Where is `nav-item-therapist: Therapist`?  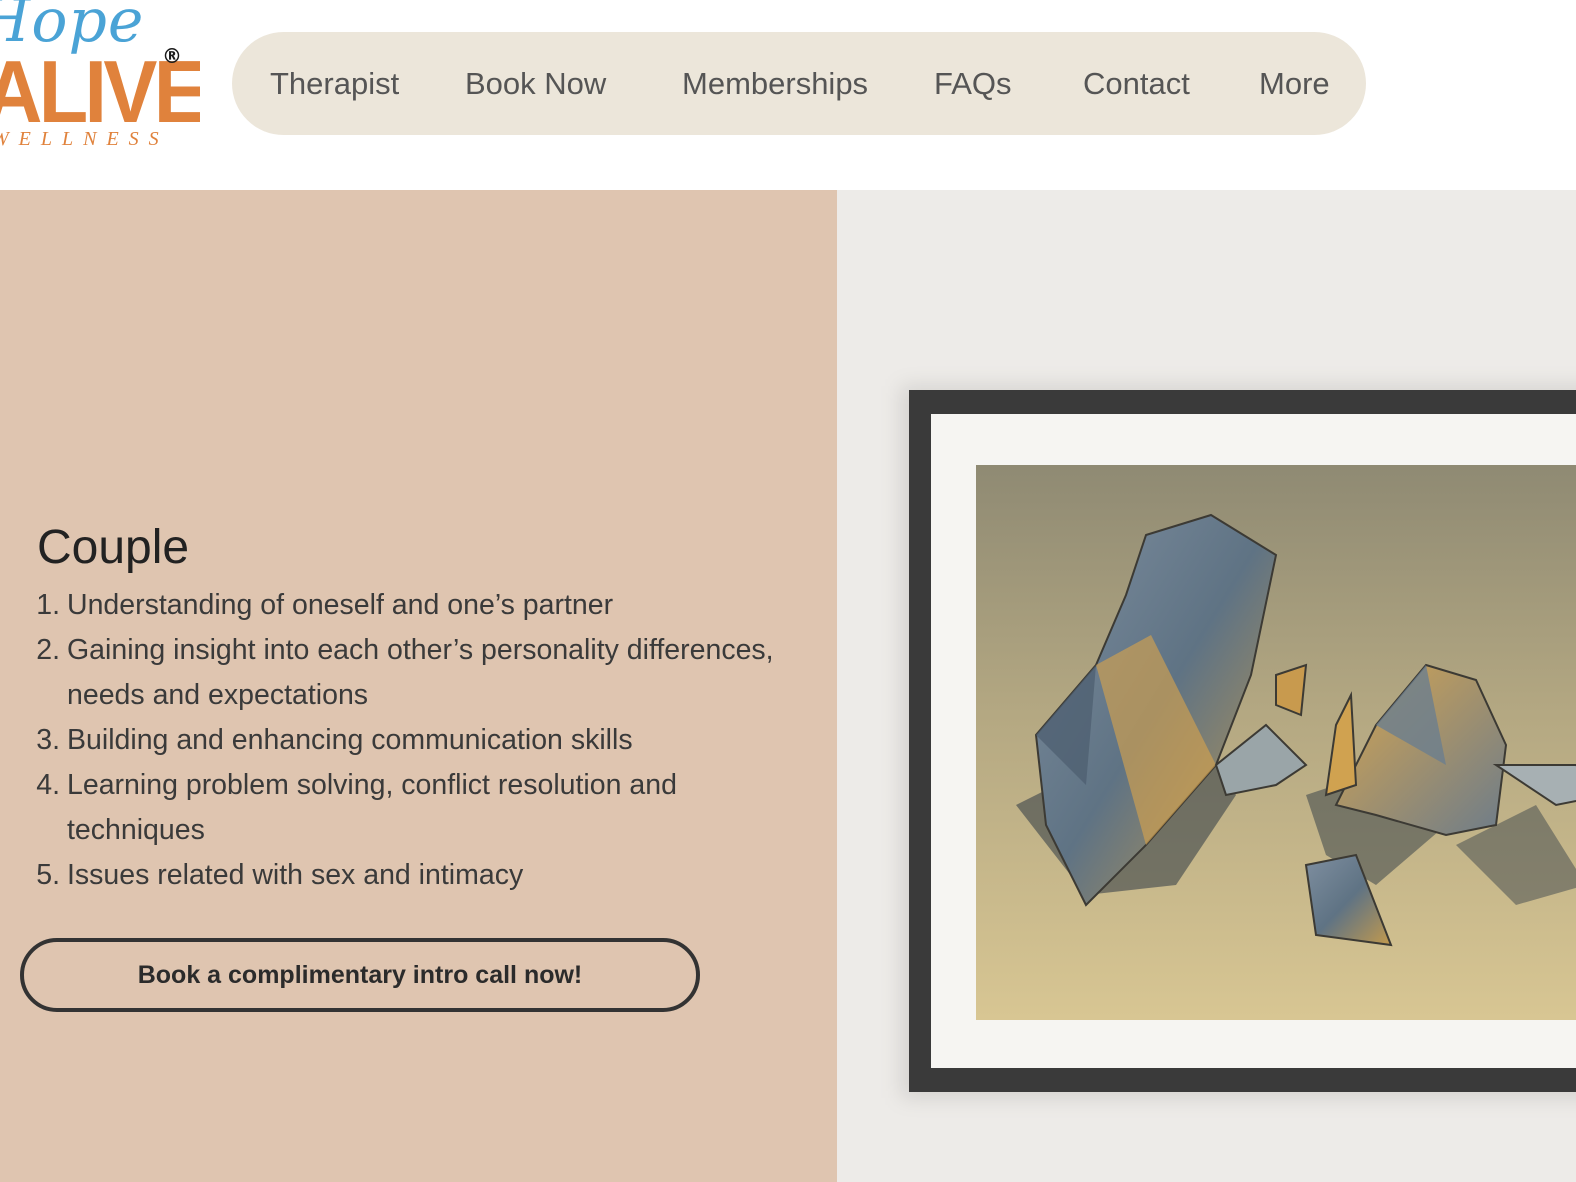
nav-item-therapist: Therapist is located at coordinates (334, 83).